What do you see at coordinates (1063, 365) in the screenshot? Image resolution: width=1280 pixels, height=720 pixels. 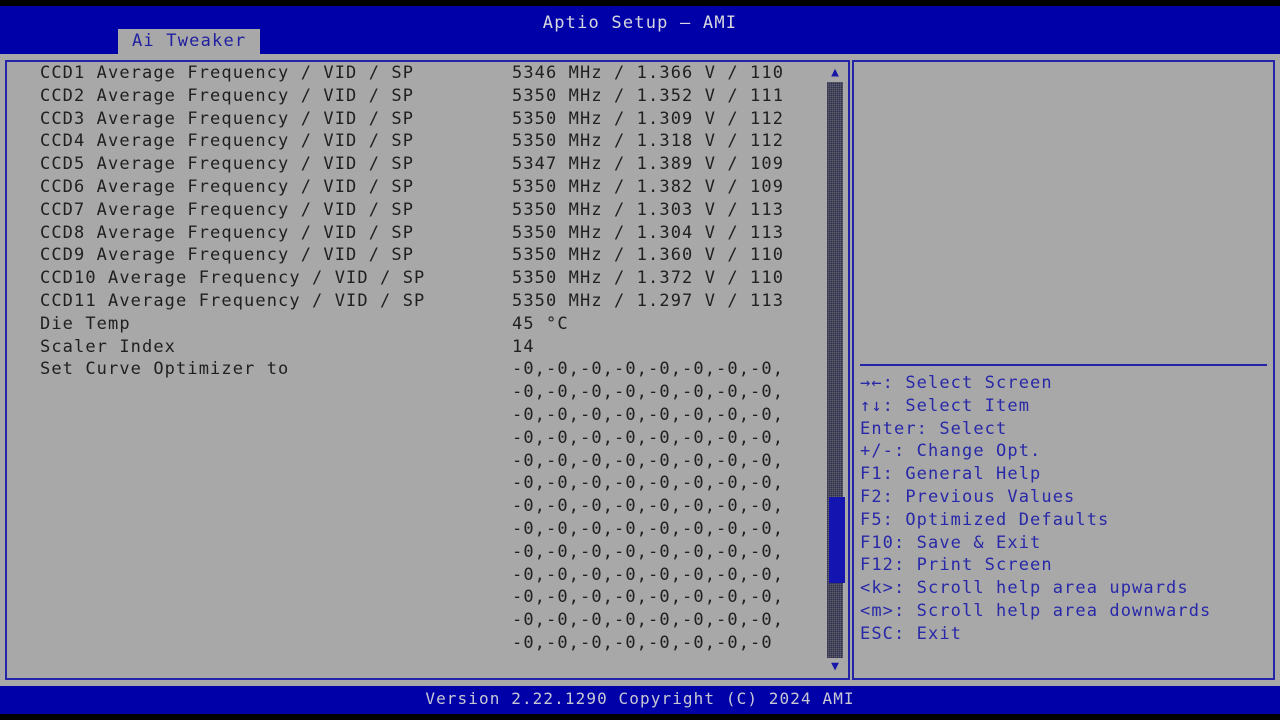 I see `help-divider` at bounding box center [1063, 365].